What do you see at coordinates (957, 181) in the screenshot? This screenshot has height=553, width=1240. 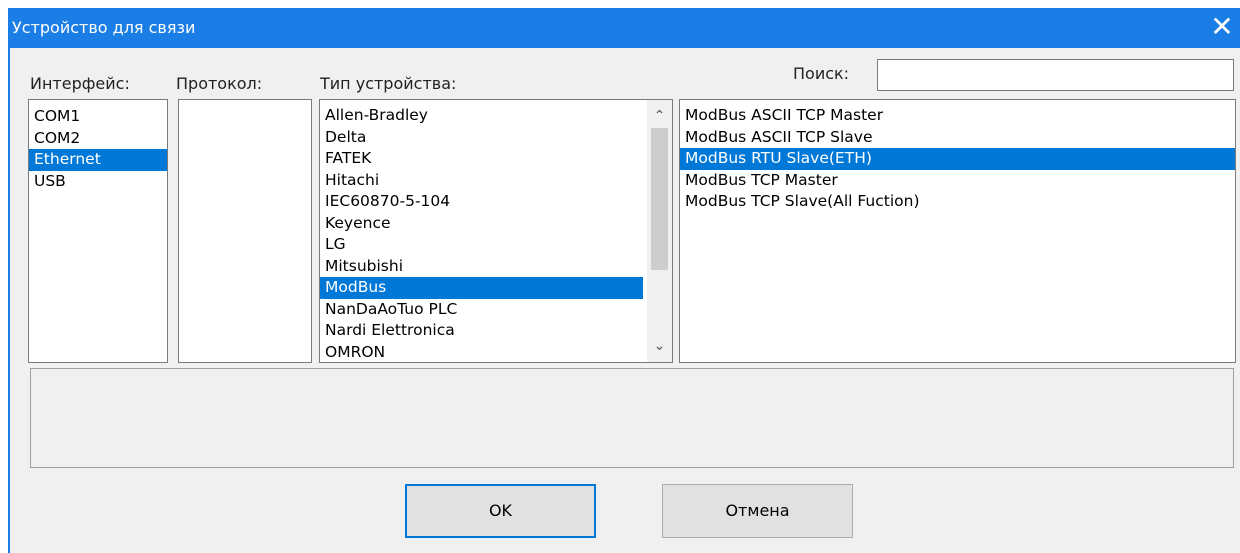 I see `driver-list-item: ModBus TCP Master` at bounding box center [957, 181].